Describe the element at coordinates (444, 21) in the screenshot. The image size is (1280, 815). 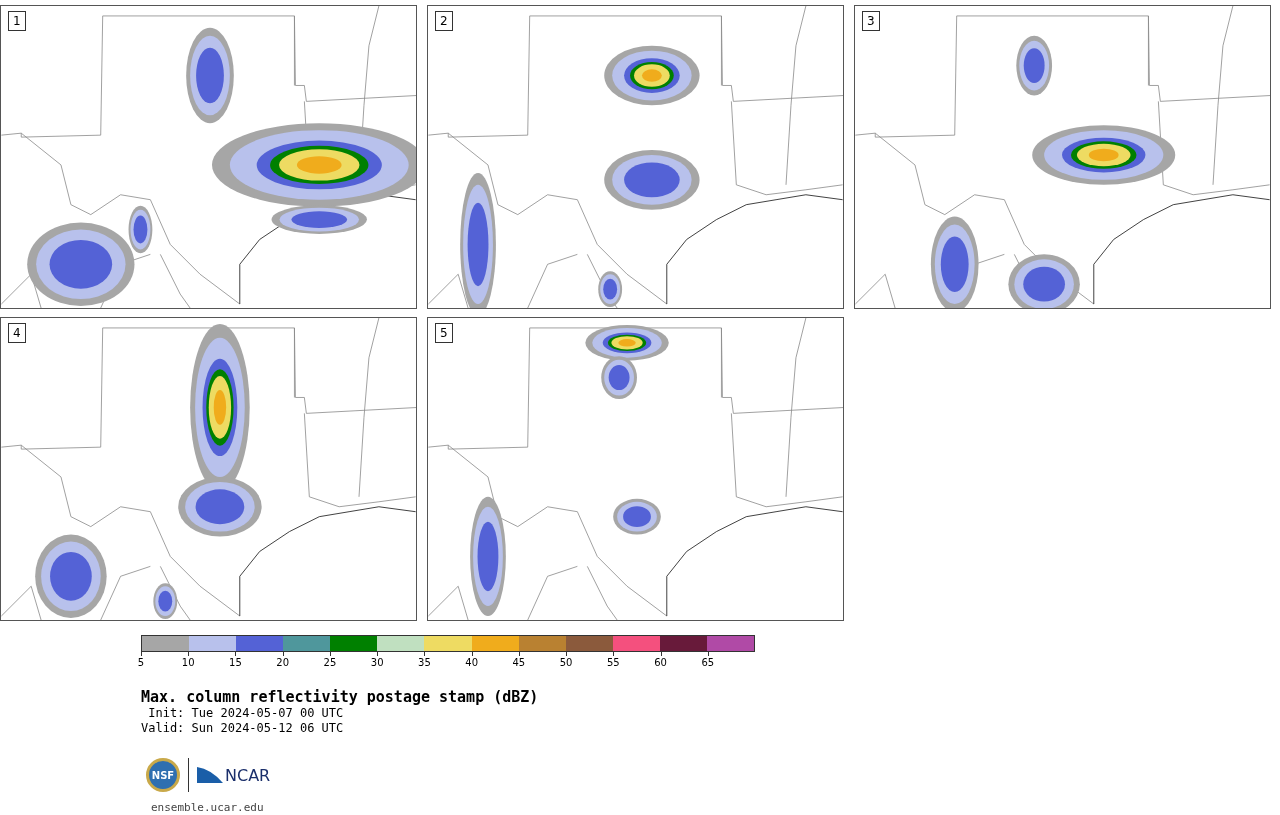
I see `panel-number: 2` at that location.